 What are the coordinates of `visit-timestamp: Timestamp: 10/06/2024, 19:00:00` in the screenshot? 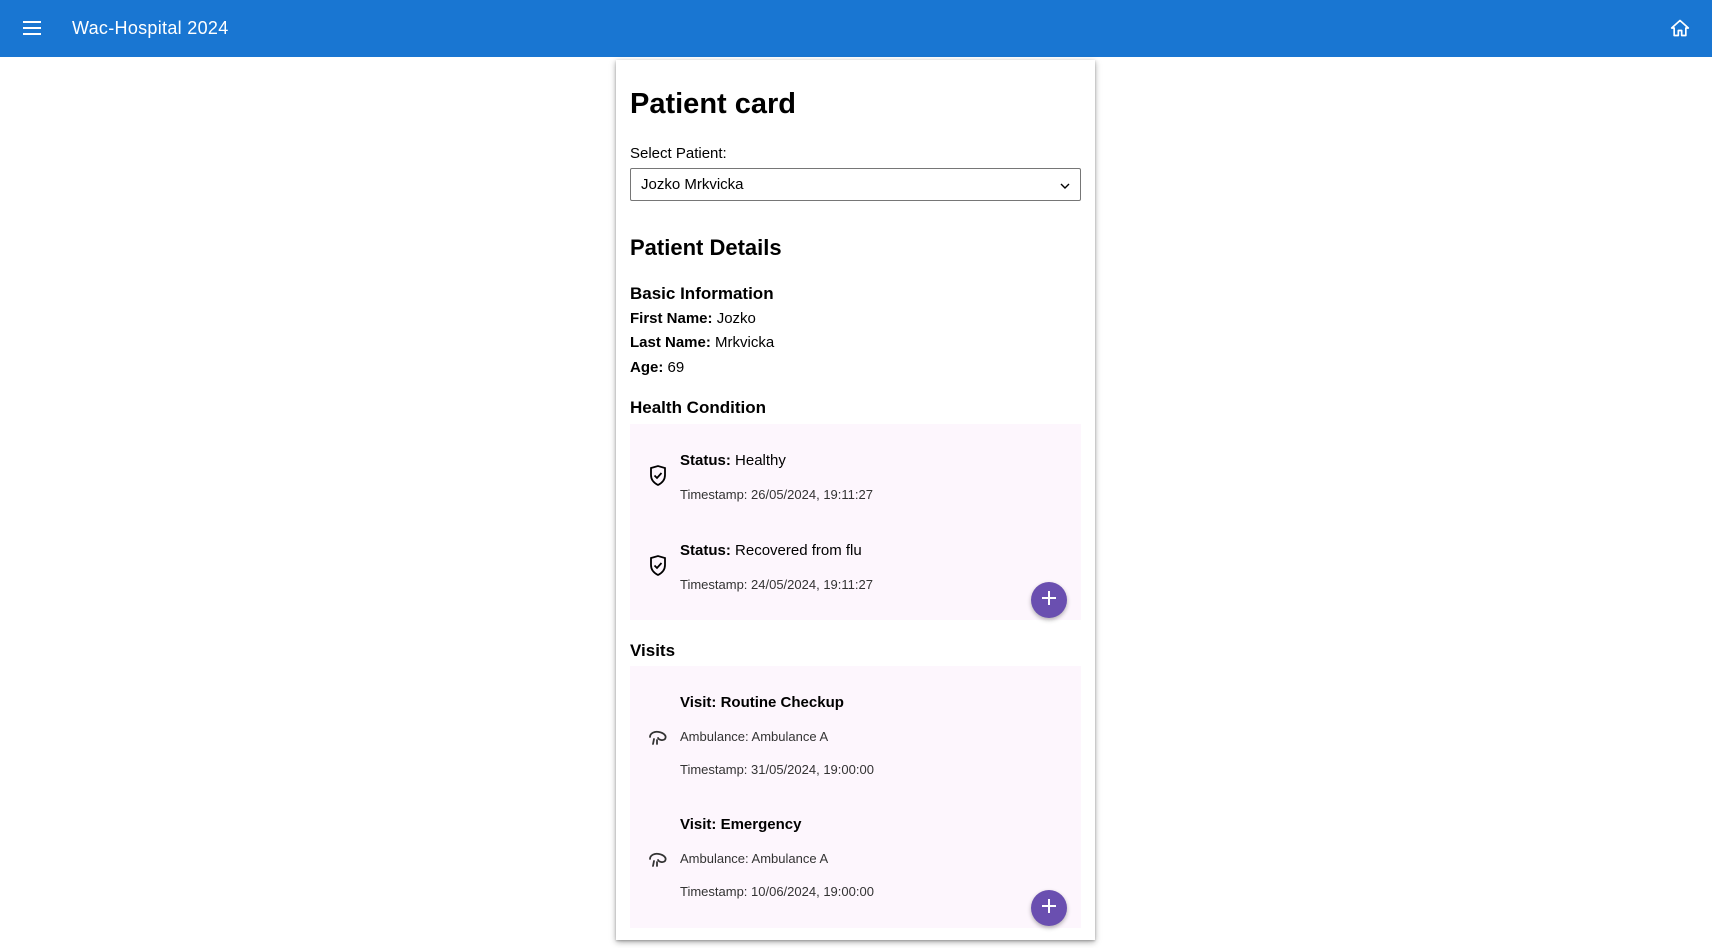 It's located at (777, 891).